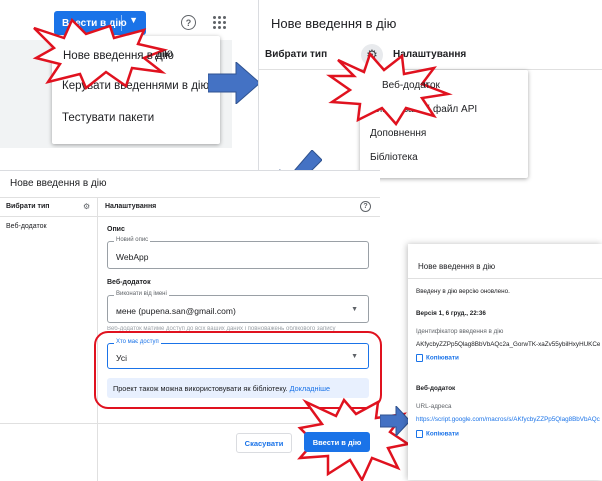 The width and height of the screenshot is (602, 481). What do you see at coordinates (451, 313) in the screenshot?
I see `version-label: Версія 1, 6 груд., 22:36` at bounding box center [451, 313].